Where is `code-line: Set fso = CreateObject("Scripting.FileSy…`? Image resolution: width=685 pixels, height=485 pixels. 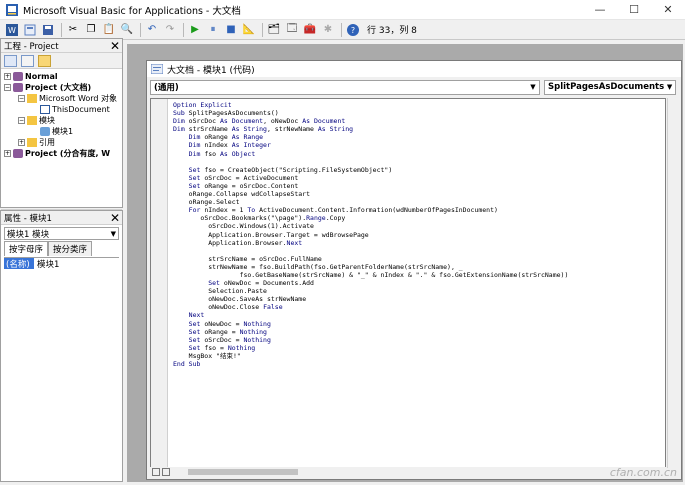 code-line: Set fso = CreateObject("Scripting.FileSy… is located at coordinates (370, 170).